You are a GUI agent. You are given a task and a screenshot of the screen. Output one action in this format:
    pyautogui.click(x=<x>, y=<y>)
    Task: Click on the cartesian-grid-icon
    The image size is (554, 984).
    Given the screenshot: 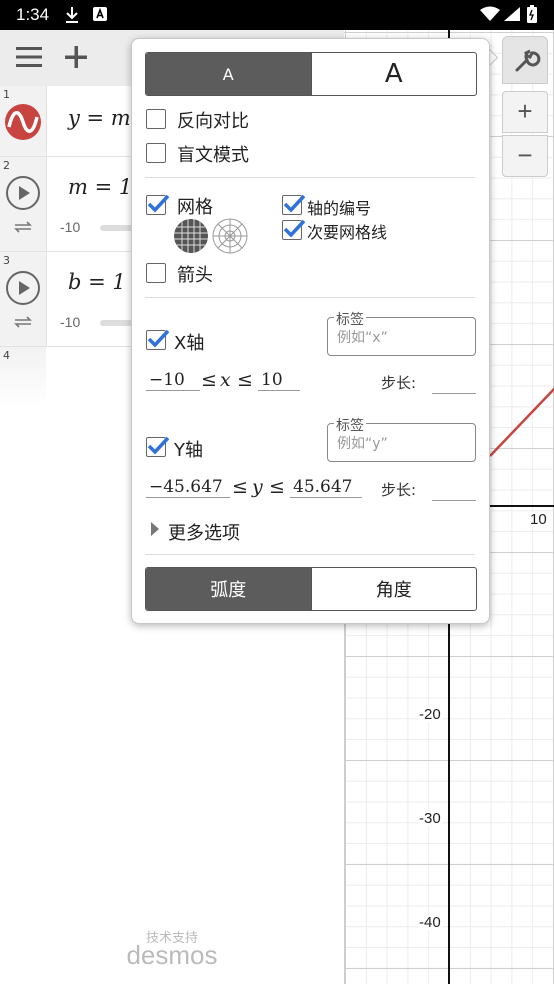 What is the action you would take?
    pyautogui.click(x=191, y=238)
    